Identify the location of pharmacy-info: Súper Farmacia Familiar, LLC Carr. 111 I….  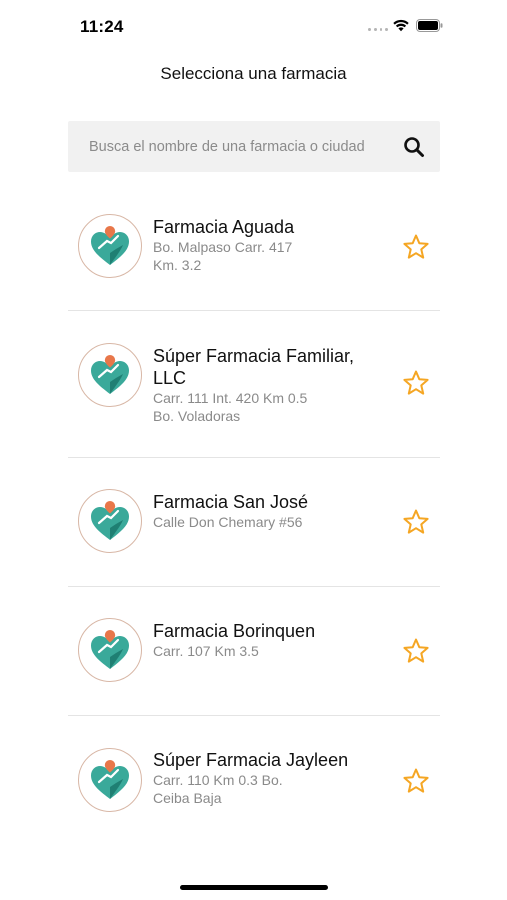
(273, 385).